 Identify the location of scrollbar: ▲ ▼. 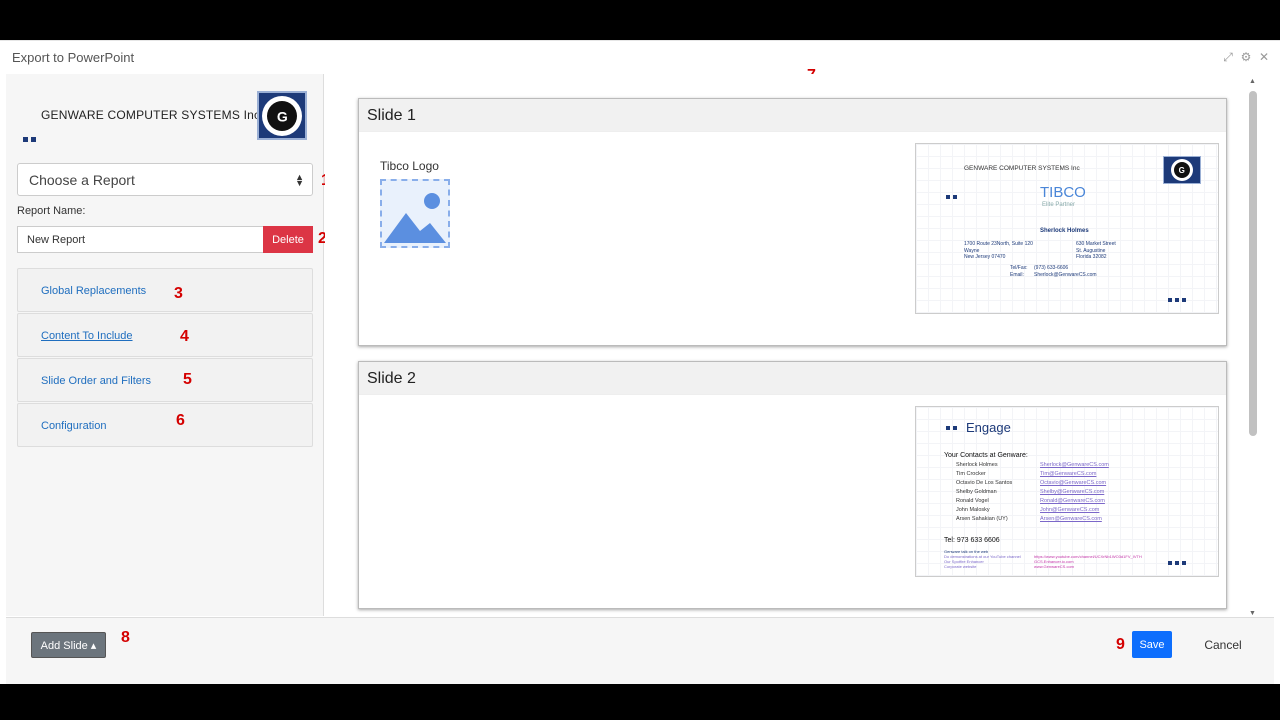
(1253, 347).